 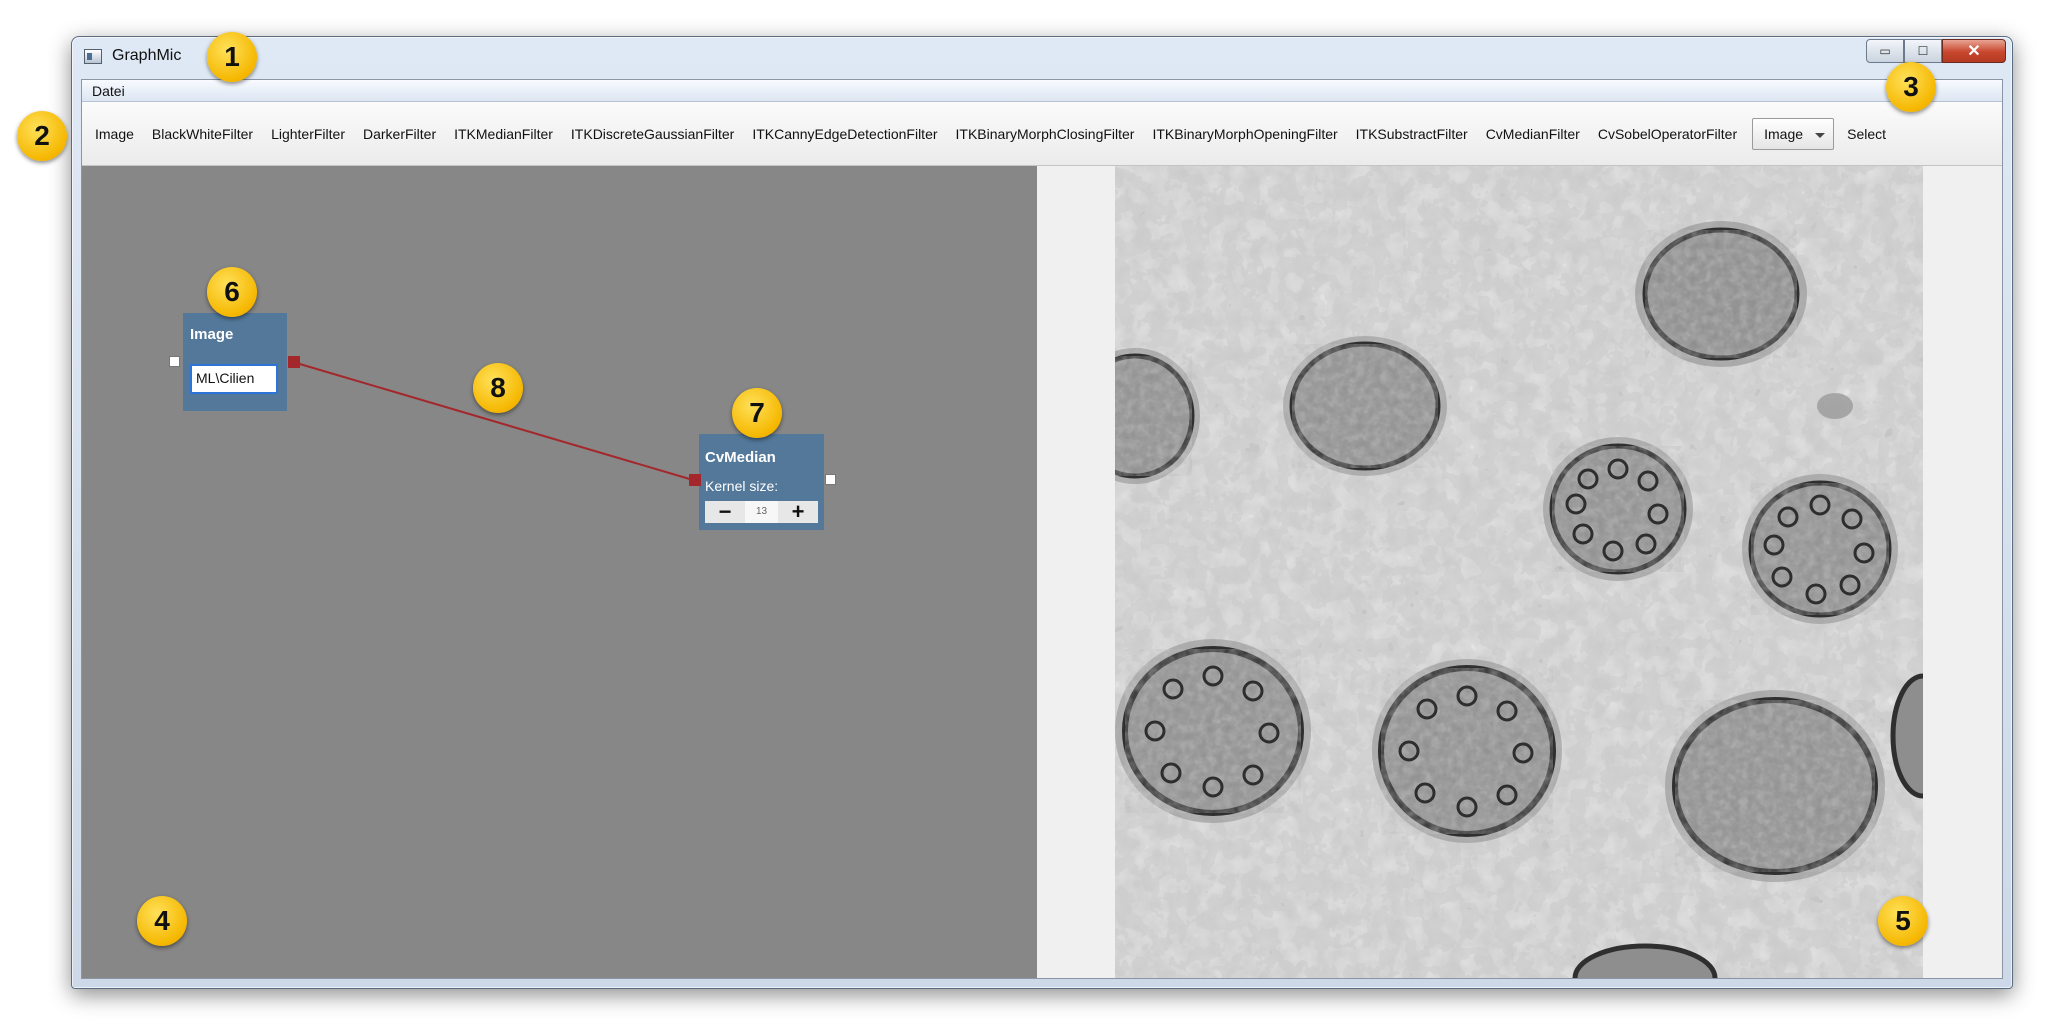 What do you see at coordinates (294, 362) in the screenshot?
I see `image-node-output-port` at bounding box center [294, 362].